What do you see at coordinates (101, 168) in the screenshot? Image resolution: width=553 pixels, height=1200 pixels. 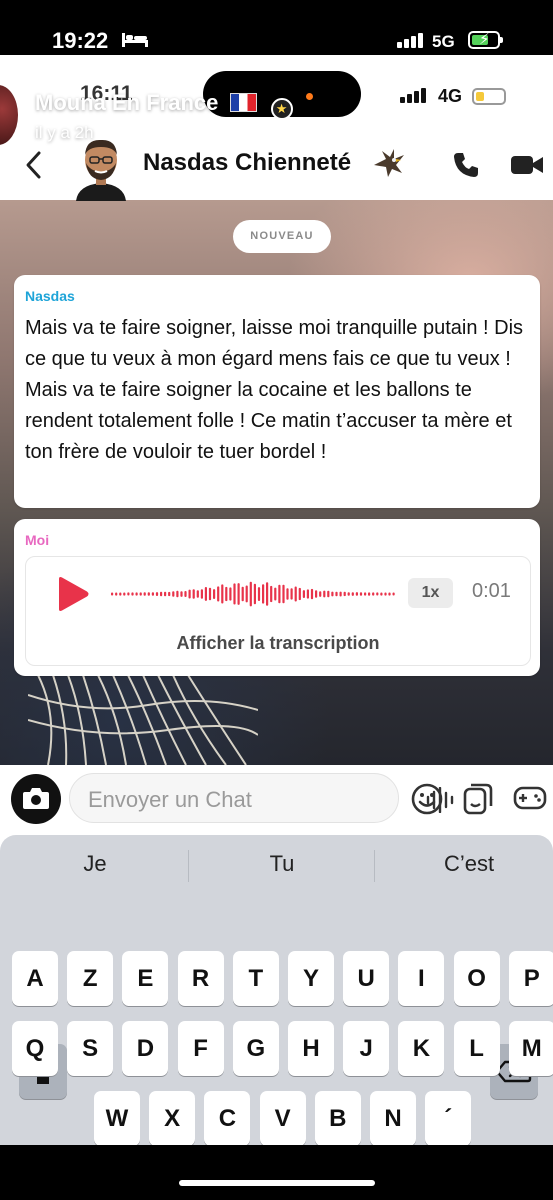 I see `bitmoji-avatar` at bounding box center [101, 168].